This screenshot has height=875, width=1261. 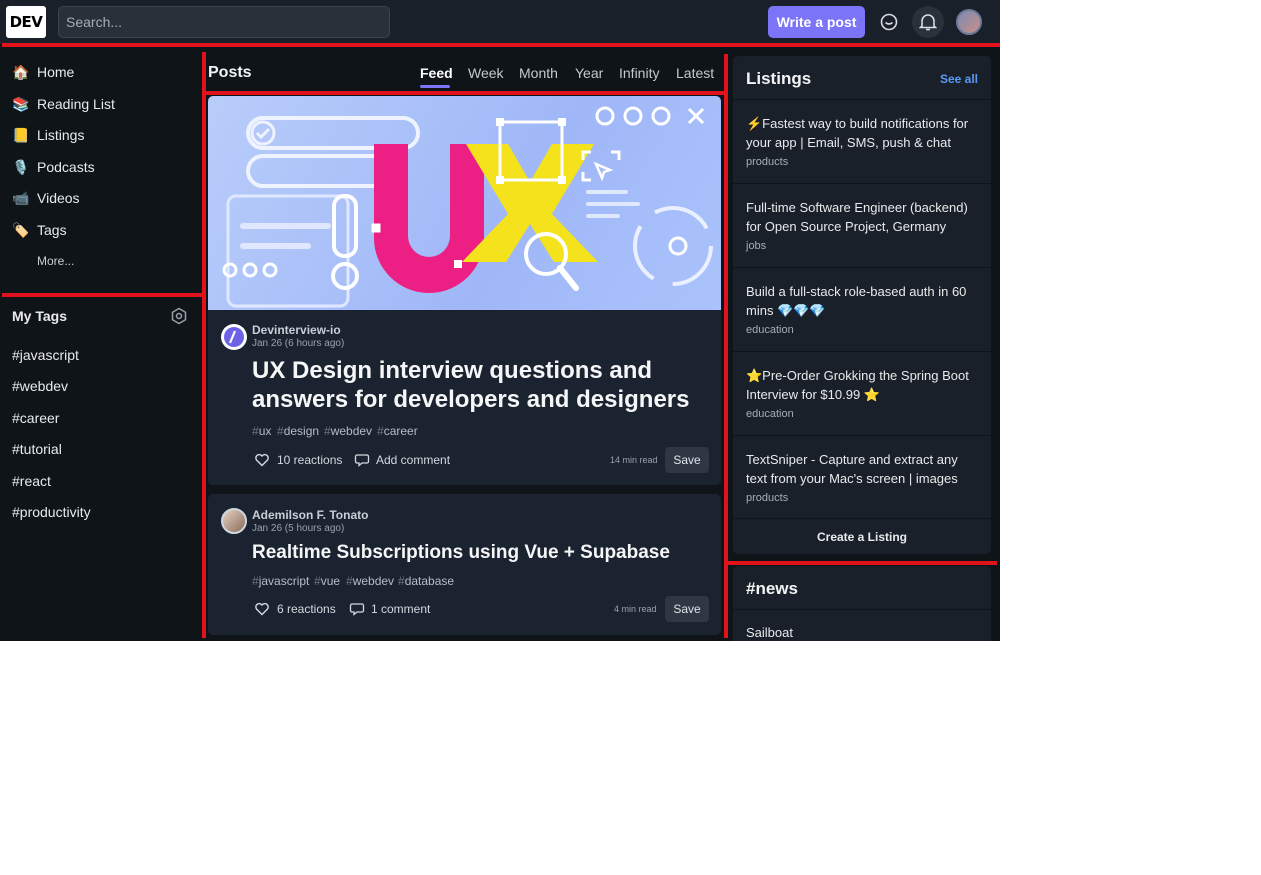 What do you see at coordinates (35, 418) in the screenshot?
I see `tag-link: #career` at bounding box center [35, 418].